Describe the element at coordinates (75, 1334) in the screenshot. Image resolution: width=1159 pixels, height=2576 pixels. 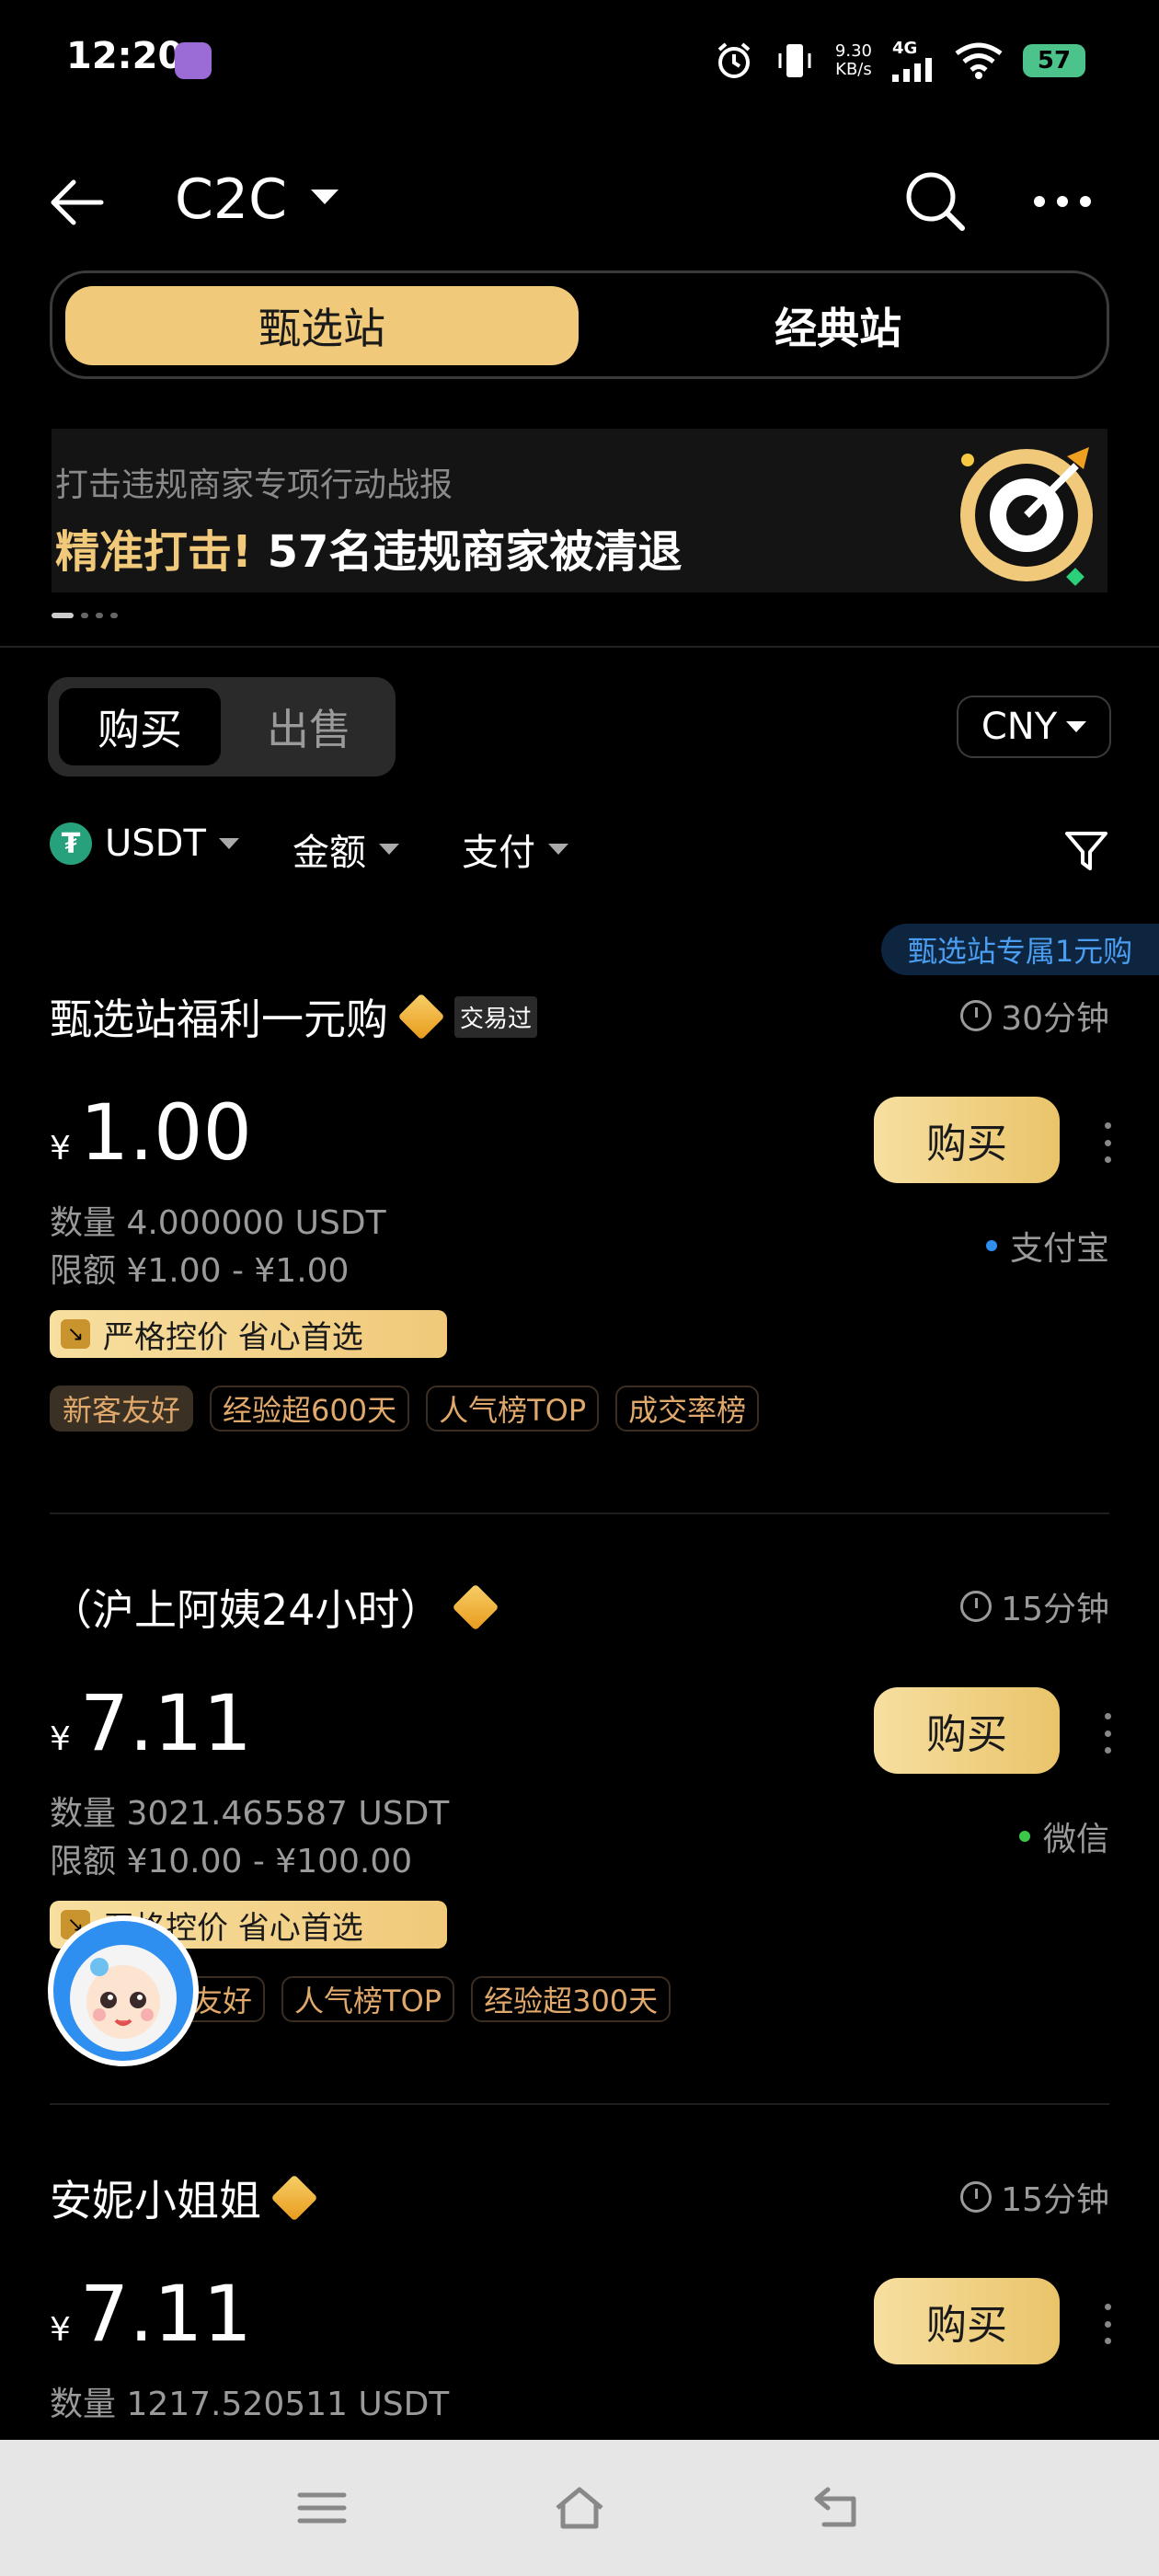
I see `arrow-icon: ↘` at that location.